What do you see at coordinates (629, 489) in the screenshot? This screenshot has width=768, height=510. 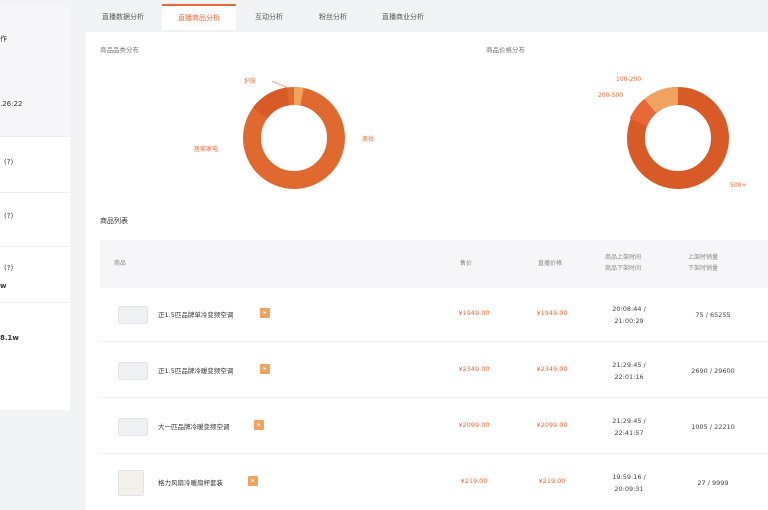 I see `product-time-off: 20:09:31` at bounding box center [629, 489].